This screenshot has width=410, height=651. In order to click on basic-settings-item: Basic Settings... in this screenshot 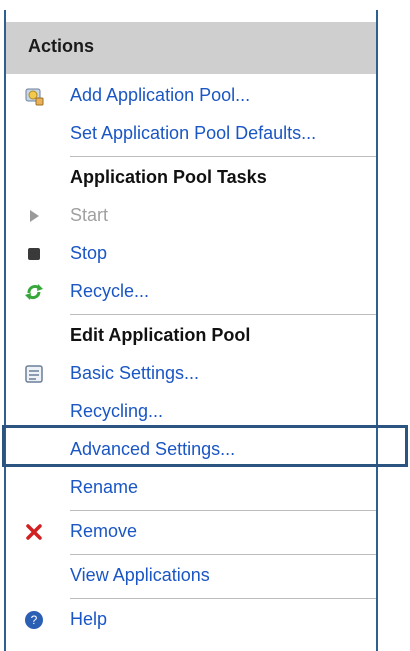, I will do `click(191, 374)`.